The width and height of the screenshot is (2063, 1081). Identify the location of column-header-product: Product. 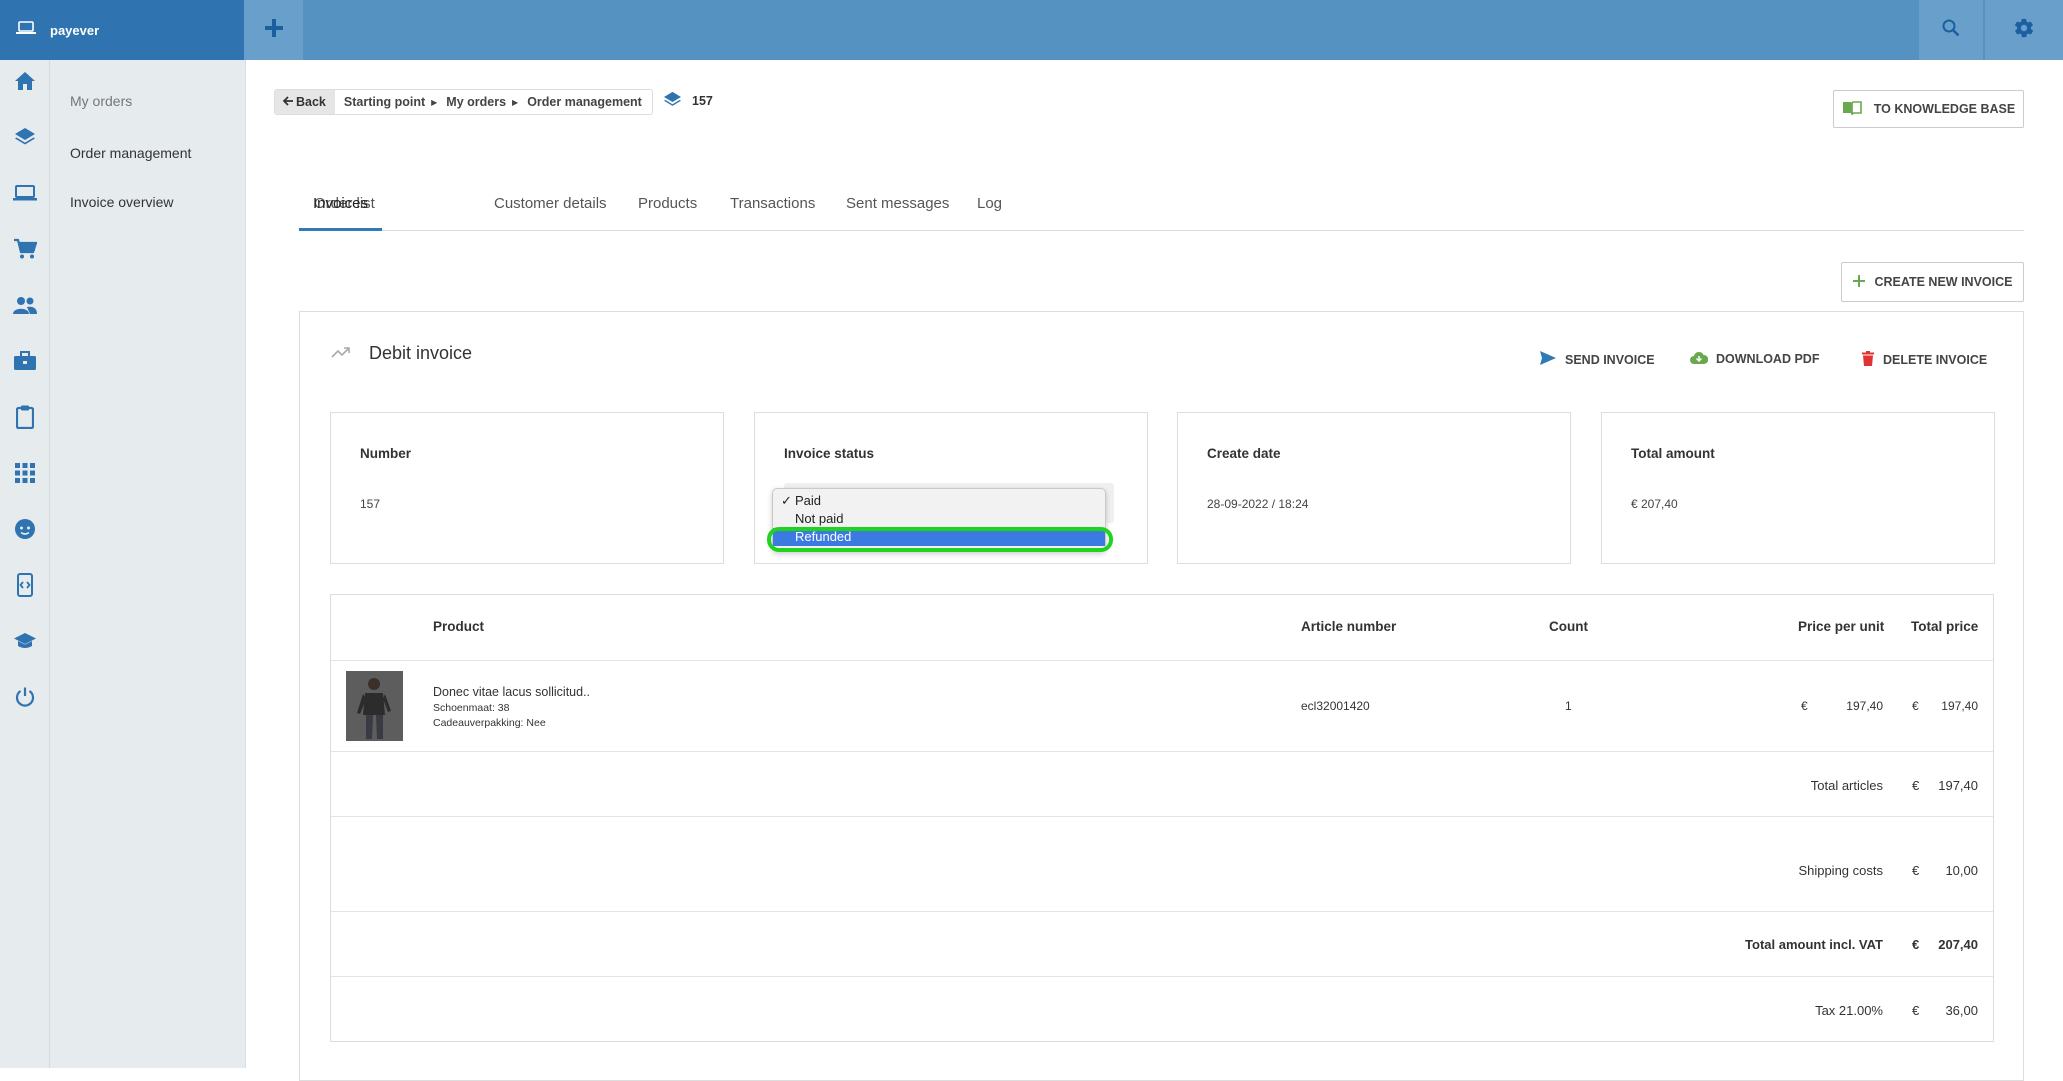
(459, 626).